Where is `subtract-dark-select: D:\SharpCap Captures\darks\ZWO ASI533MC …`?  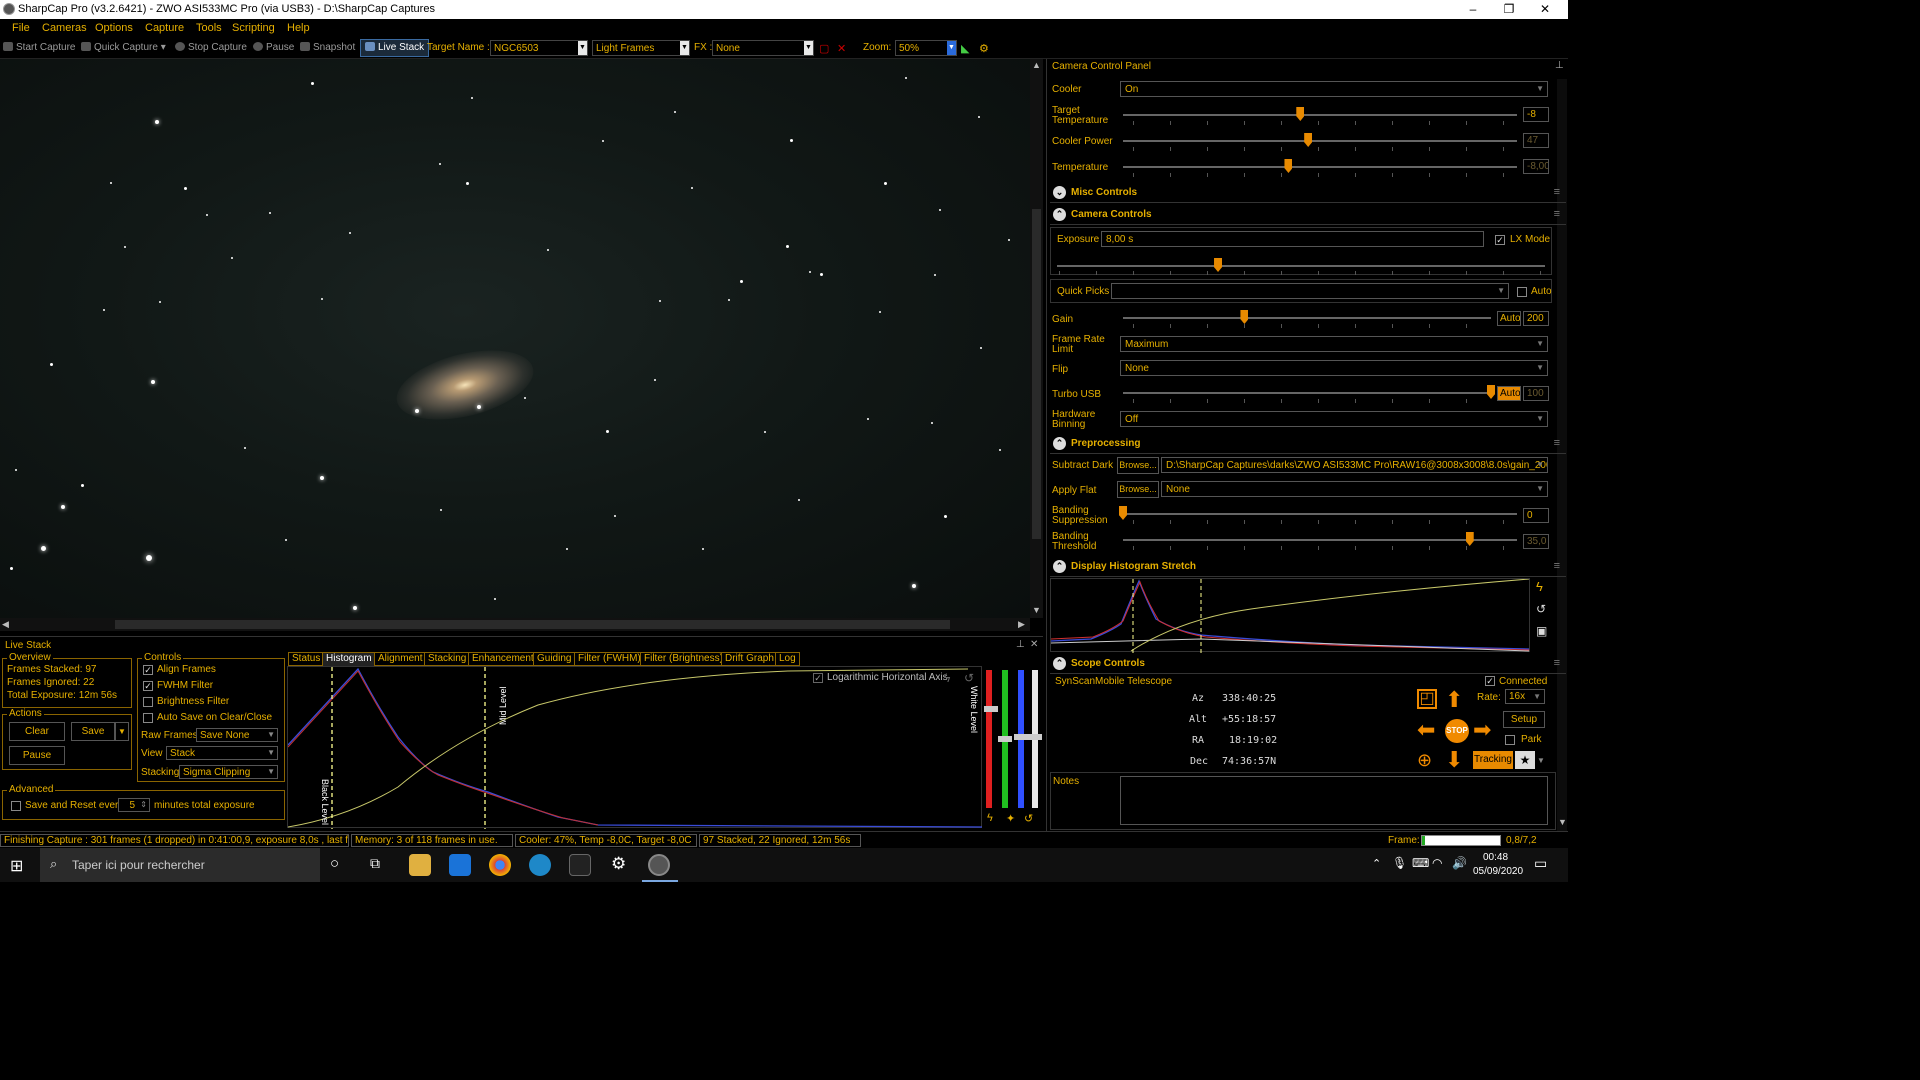 subtract-dark-select: D:\SharpCap Captures\darks\ZWO ASI533MC … is located at coordinates (1354, 465).